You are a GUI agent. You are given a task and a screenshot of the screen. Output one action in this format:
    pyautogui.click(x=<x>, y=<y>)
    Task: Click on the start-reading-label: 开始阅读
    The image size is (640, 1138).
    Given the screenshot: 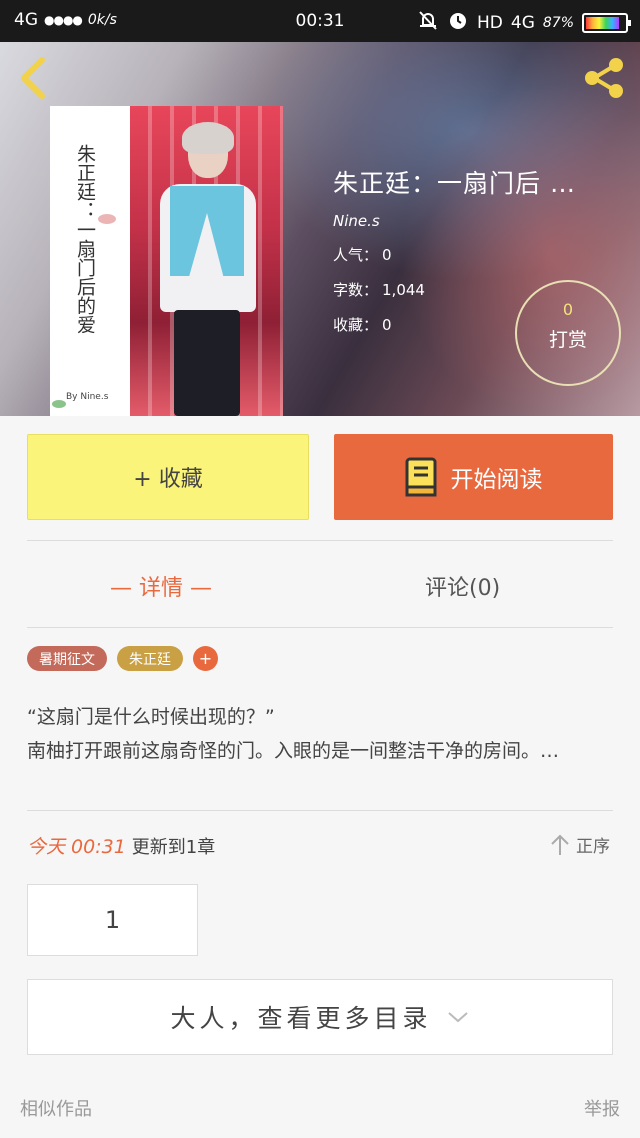 What is the action you would take?
    pyautogui.click(x=496, y=480)
    